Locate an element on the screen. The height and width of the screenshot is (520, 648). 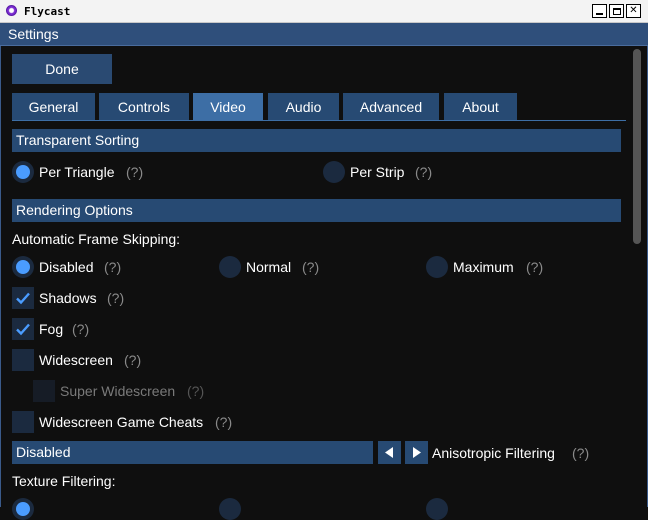
help-anisotropic: (?) is located at coordinates (580, 453).